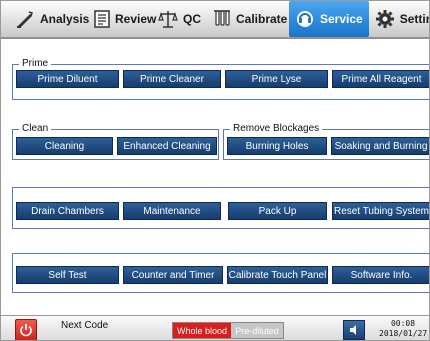 Image resolution: width=430 pixels, height=341 pixels. What do you see at coordinates (277, 275) in the screenshot?
I see `calibrate-touch-panel-button: Calibrate Touch Panel` at bounding box center [277, 275].